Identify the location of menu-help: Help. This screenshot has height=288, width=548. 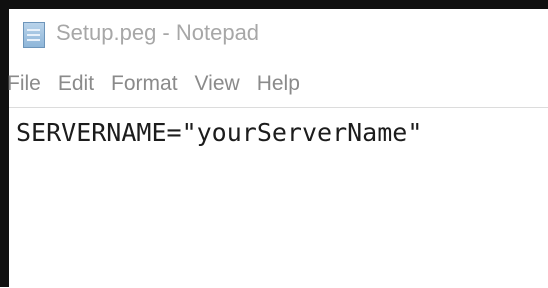
(278, 84).